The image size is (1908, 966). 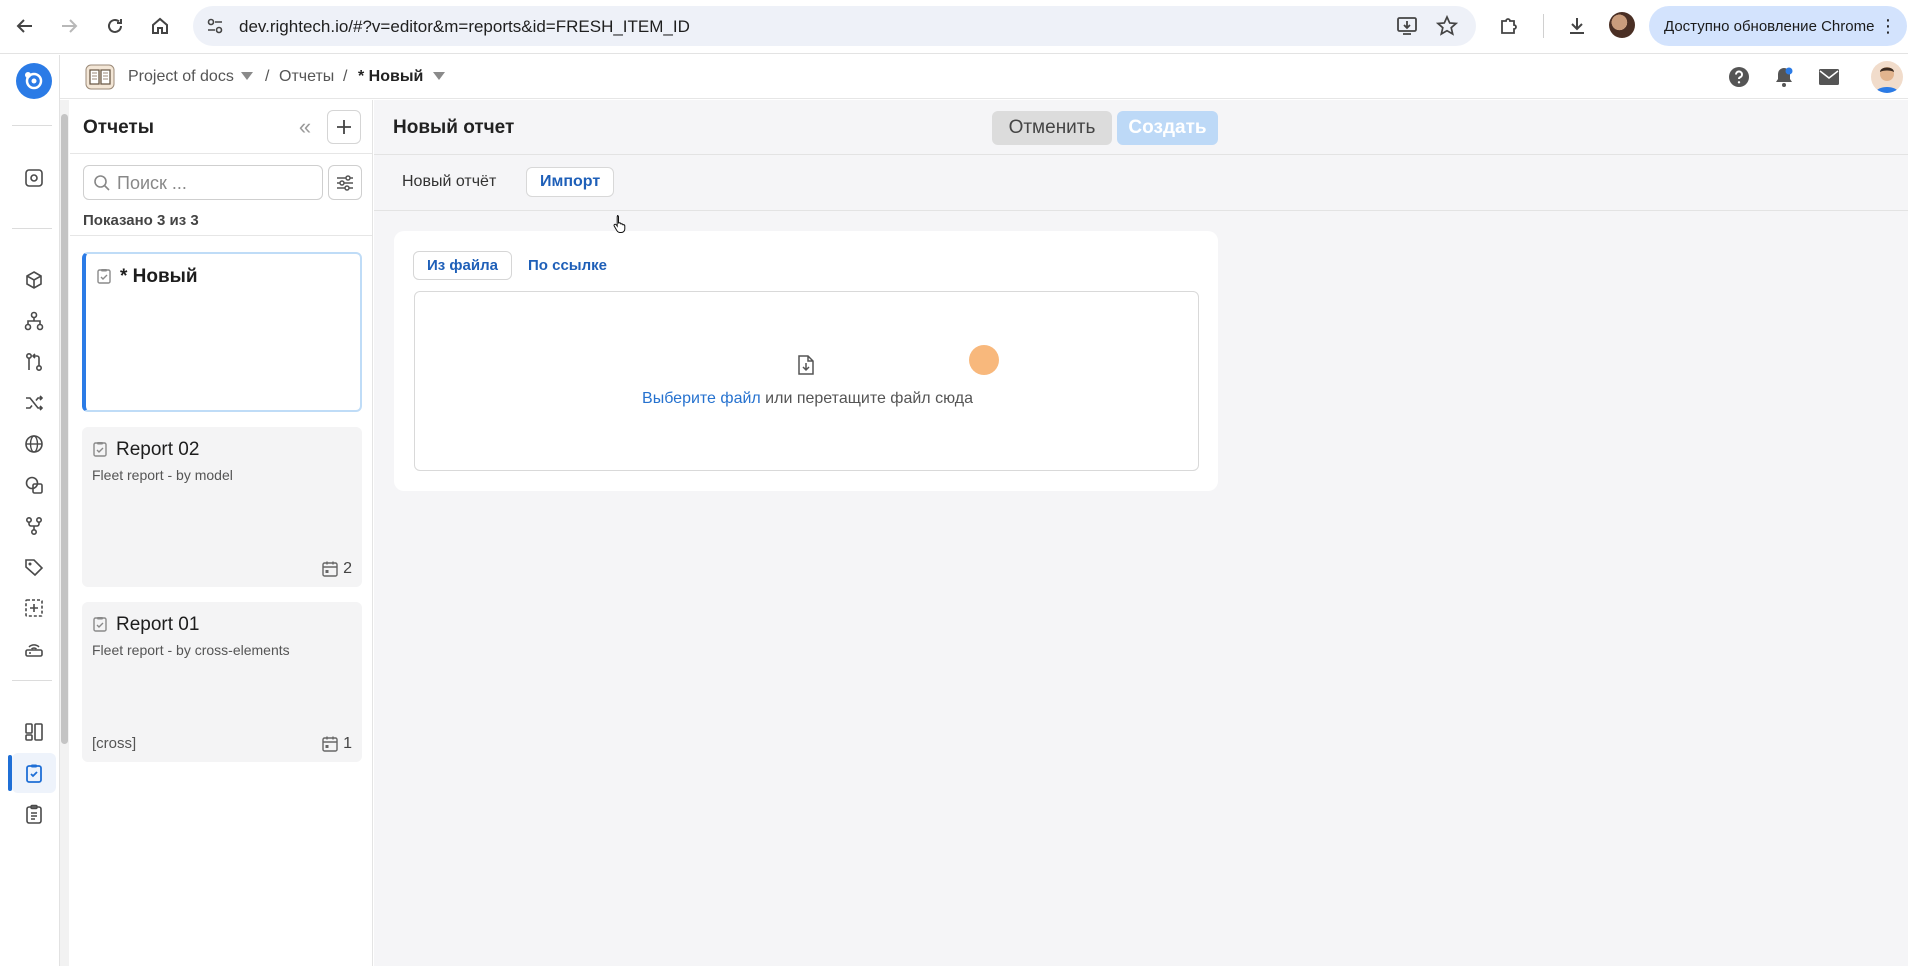 I want to click on report-card: * Новый, so click(x=222, y=332).